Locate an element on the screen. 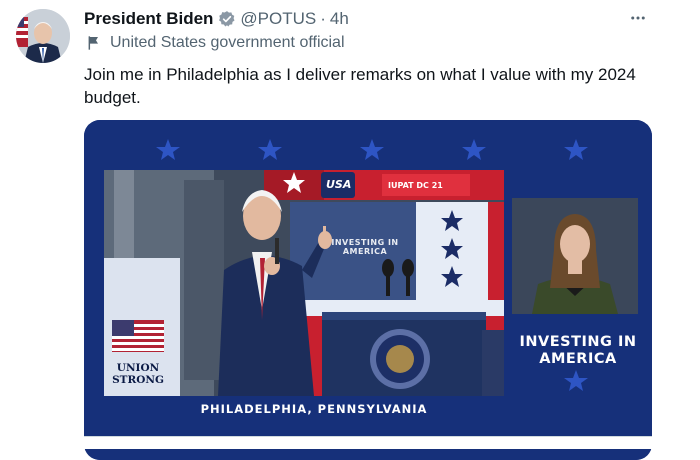 The image size is (700, 460). location-caption: PHILADELPHIA, PENNSYLVANIA is located at coordinates (314, 409).